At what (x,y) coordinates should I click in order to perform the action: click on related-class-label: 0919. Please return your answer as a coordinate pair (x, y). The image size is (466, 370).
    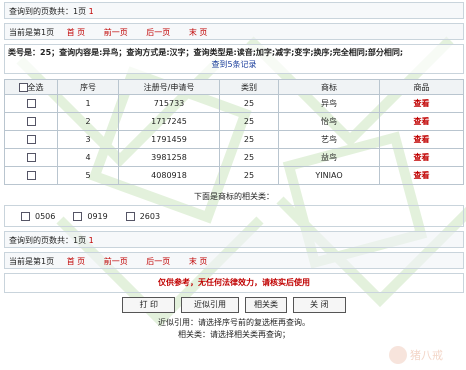
    Looking at the image, I should click on (97, 216).